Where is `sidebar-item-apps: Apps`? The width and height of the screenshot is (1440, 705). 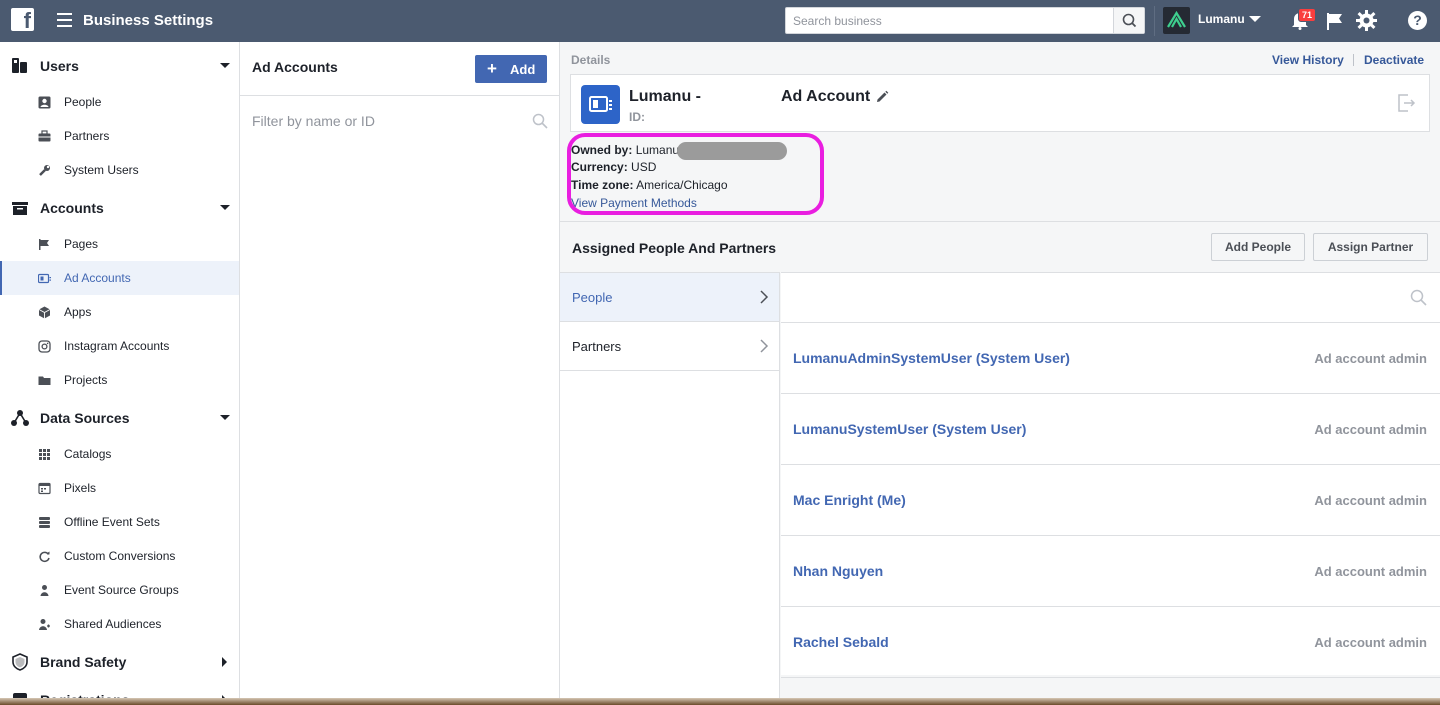 sidebar-item-apps: Apps is located at coordinates (119, 312).